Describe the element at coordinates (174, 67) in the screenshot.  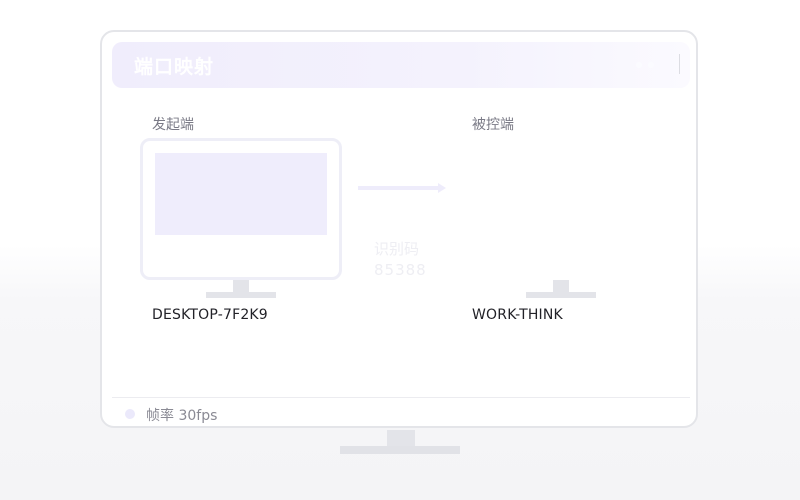
I see `window-title: 端口映射` at that location.